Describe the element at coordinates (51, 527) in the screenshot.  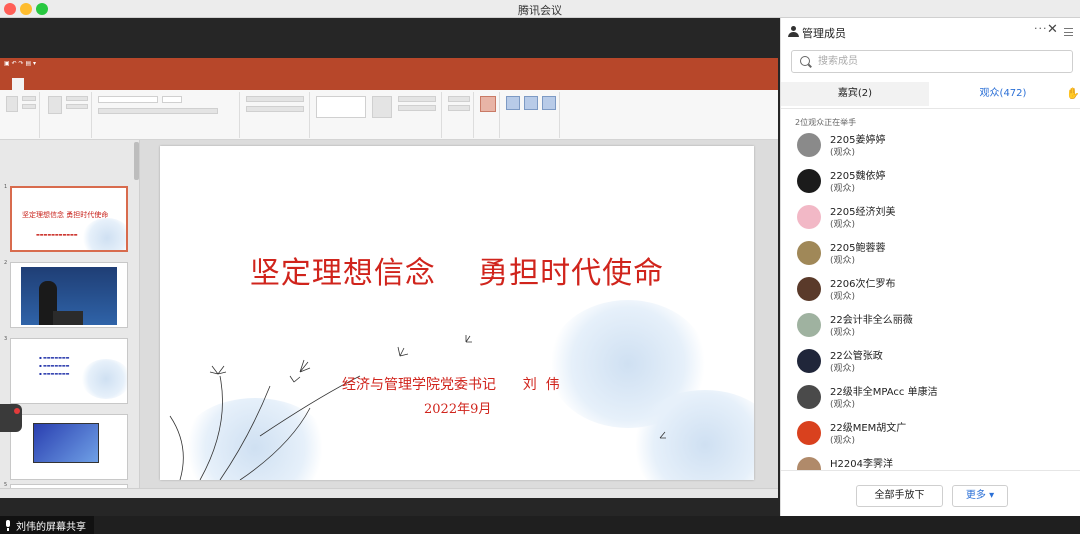
I see `sharer-name: 刘伟的屏幕共享` at that location.